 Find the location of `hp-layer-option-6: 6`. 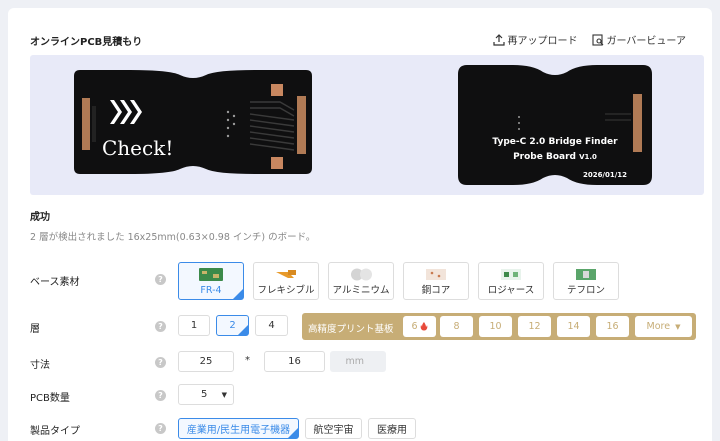

hp-layer-option-6: 6 is located at coordinates (419, 326).